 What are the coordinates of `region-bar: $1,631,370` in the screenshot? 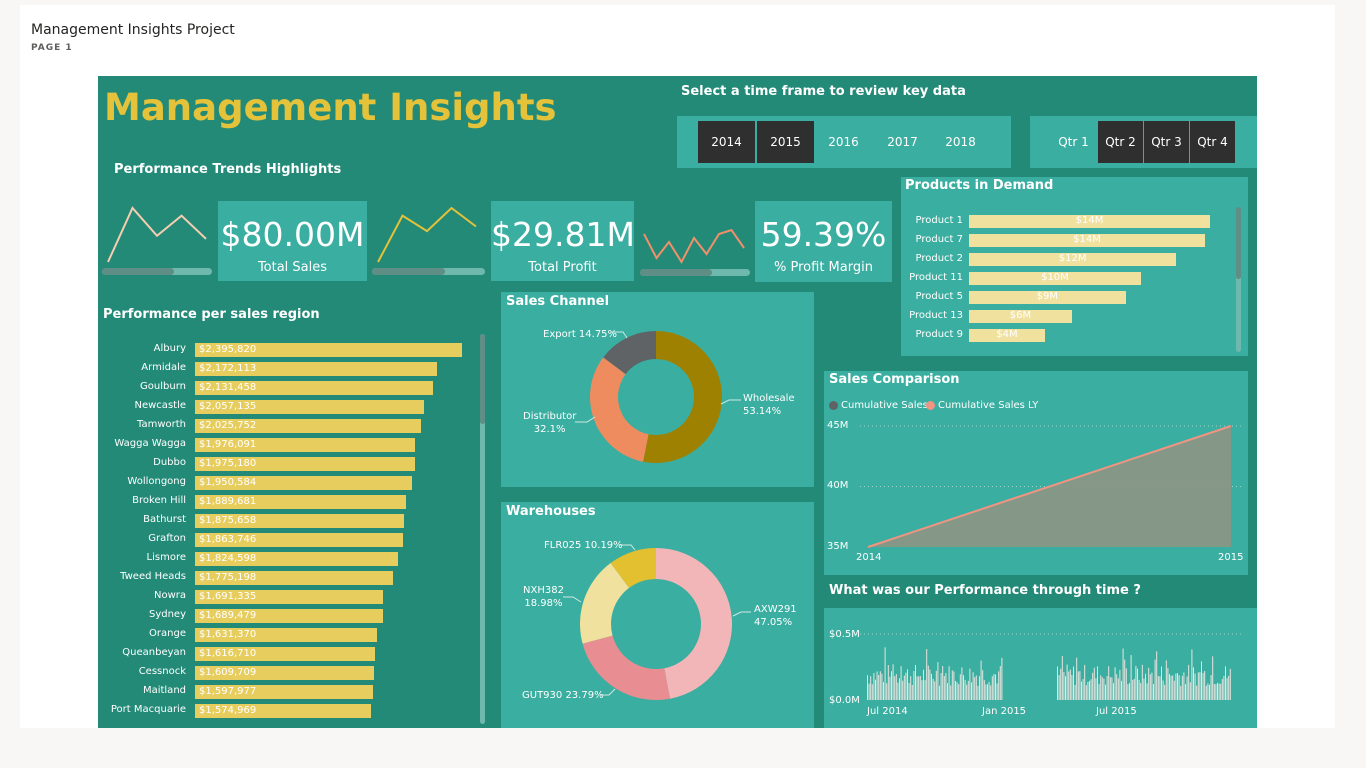 It's located at (286, 635).